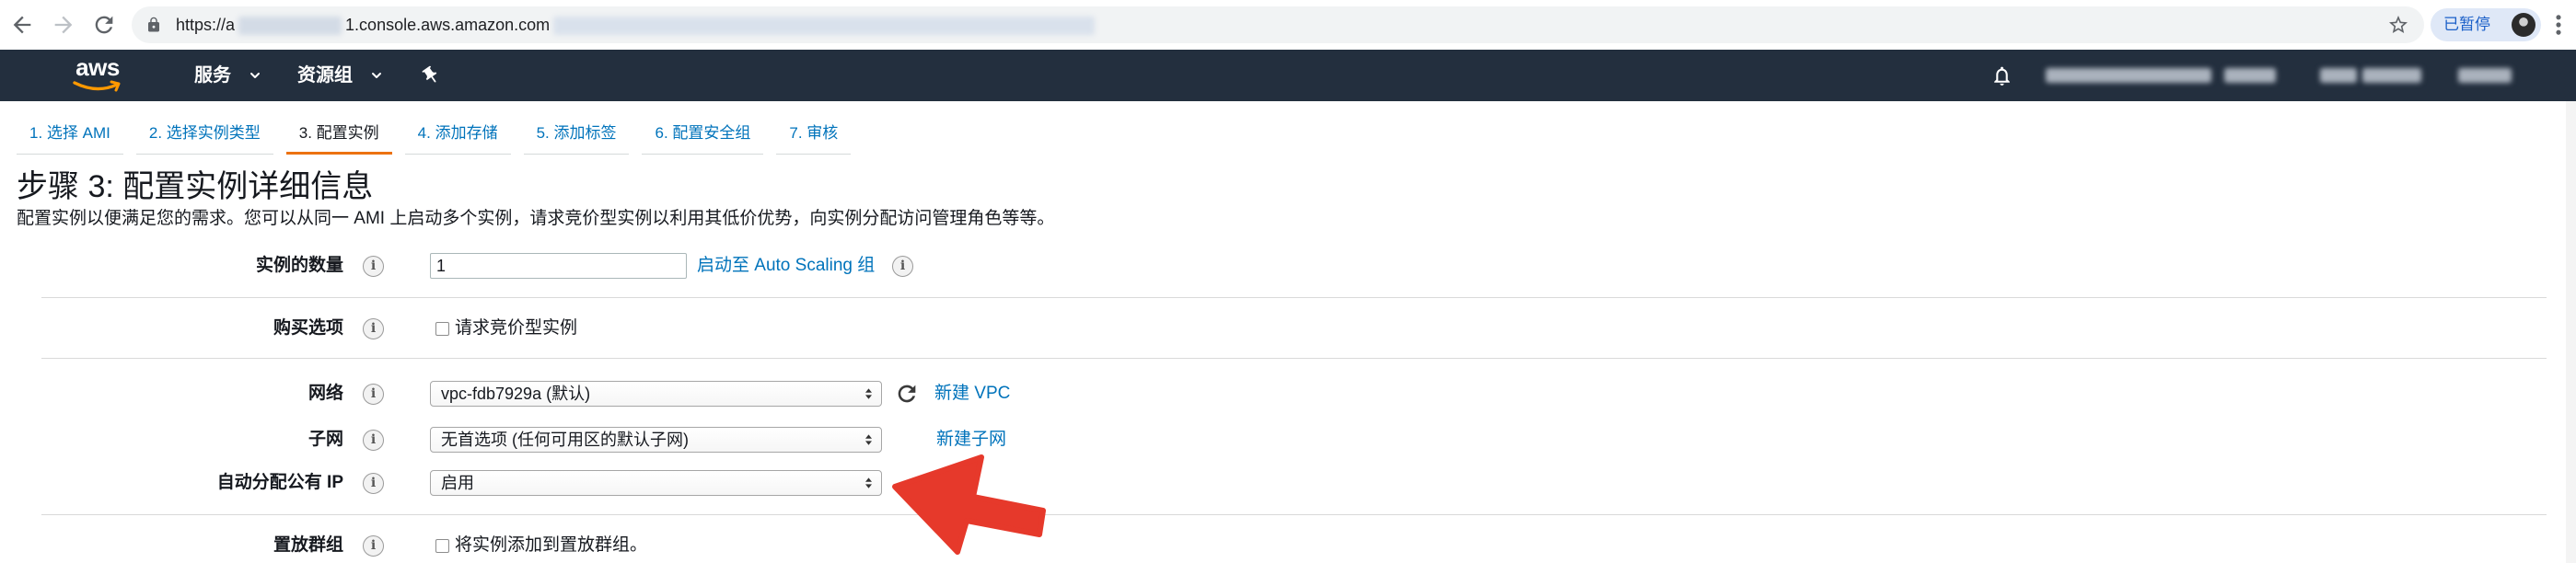 The image size is (2576, 563). Describe the element at coordinates (325, 75) in the screenshot. I see `resource-groups-menu: 资源组` at that location.